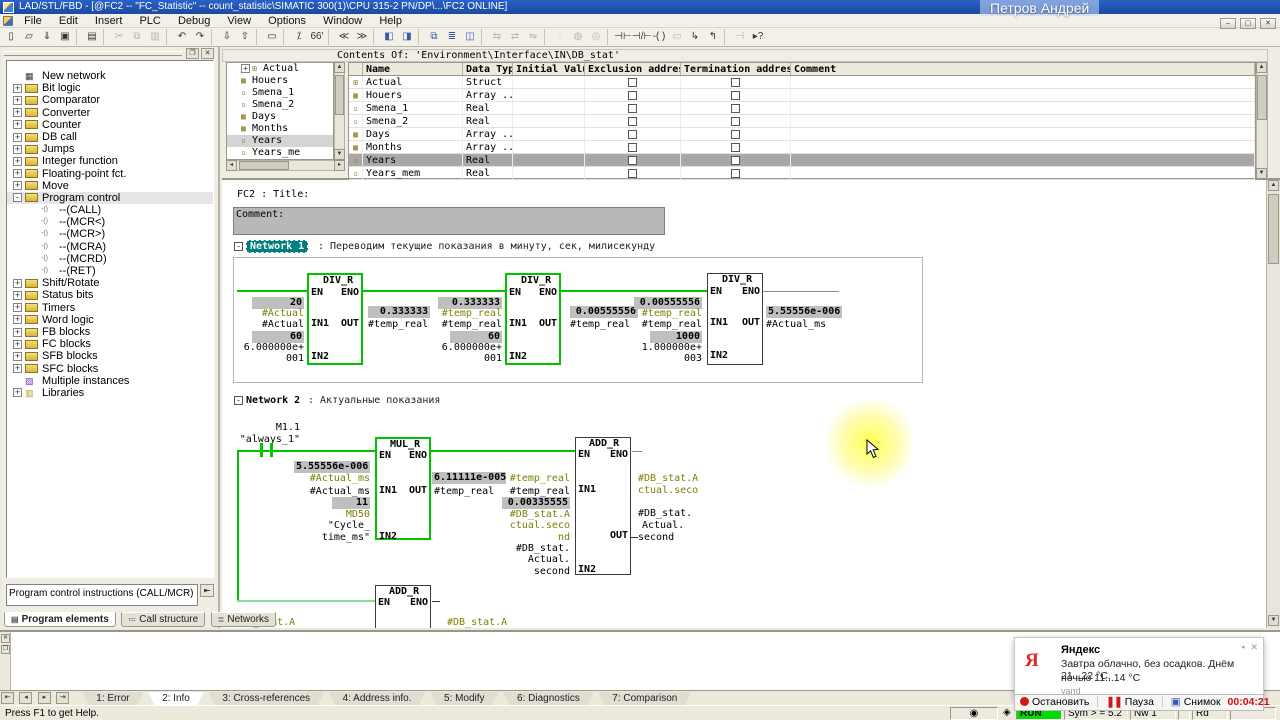  I want to click on notification-menu-icon: ▪, so click(1243, 647).